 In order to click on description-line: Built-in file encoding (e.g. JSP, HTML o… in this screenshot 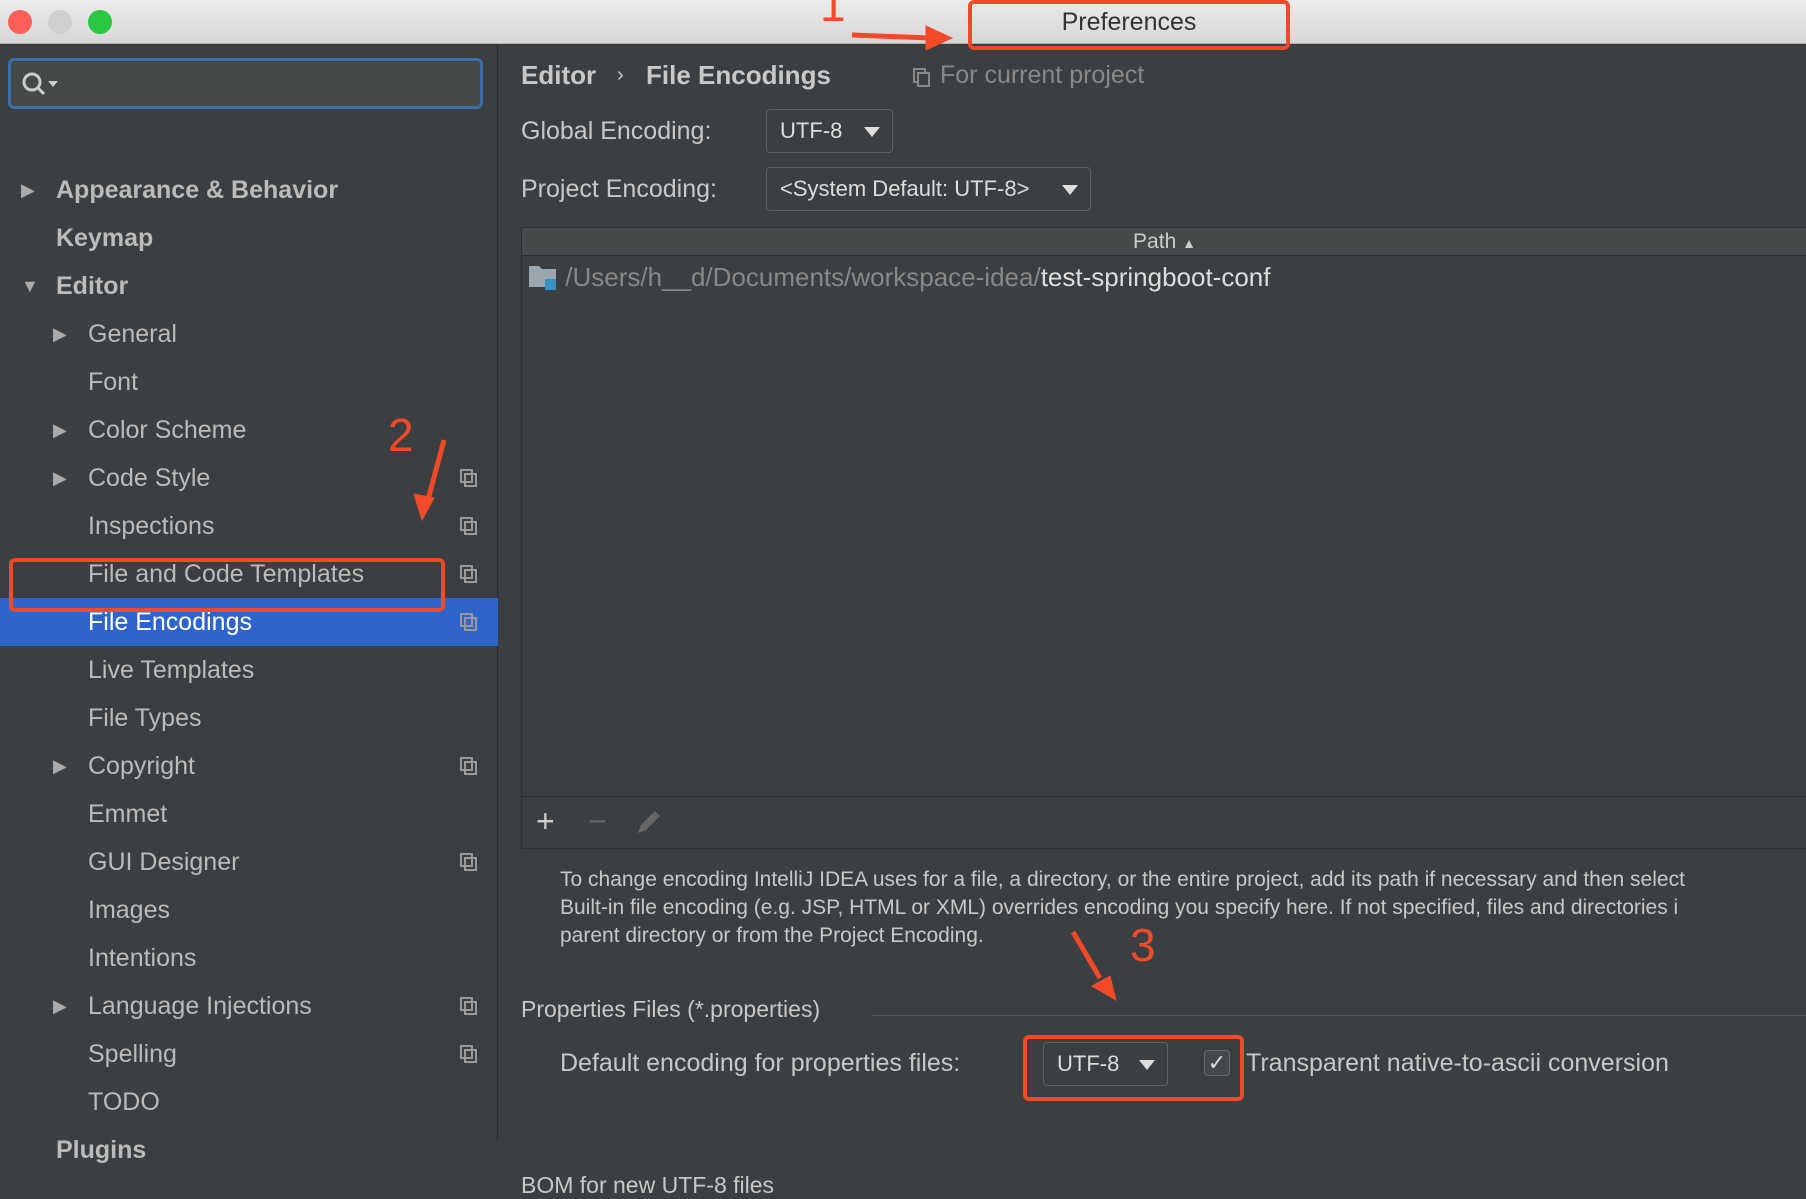, I will do `click(1119, 907)`.